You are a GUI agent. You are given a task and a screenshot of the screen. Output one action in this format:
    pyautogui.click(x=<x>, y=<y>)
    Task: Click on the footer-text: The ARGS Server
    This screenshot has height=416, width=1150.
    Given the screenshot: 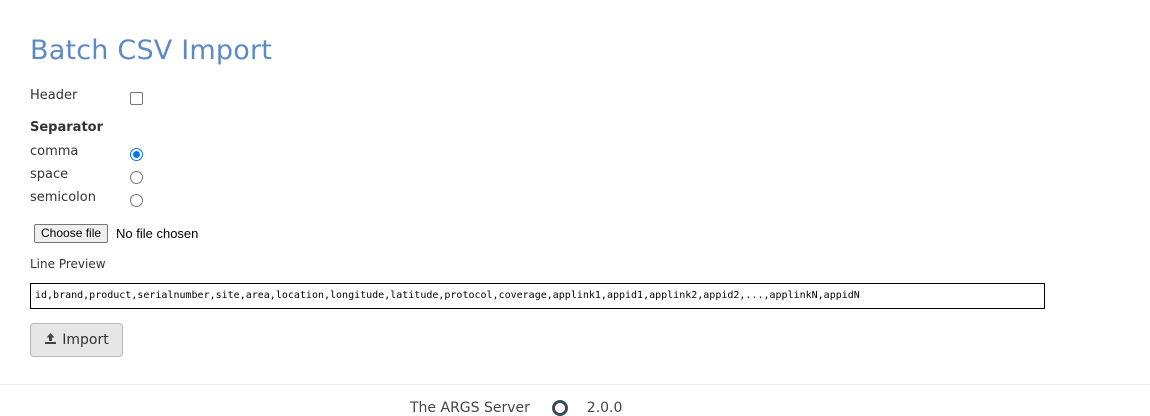 What is the action you would take?
    pyautogui.click(x=470, y=408)
    